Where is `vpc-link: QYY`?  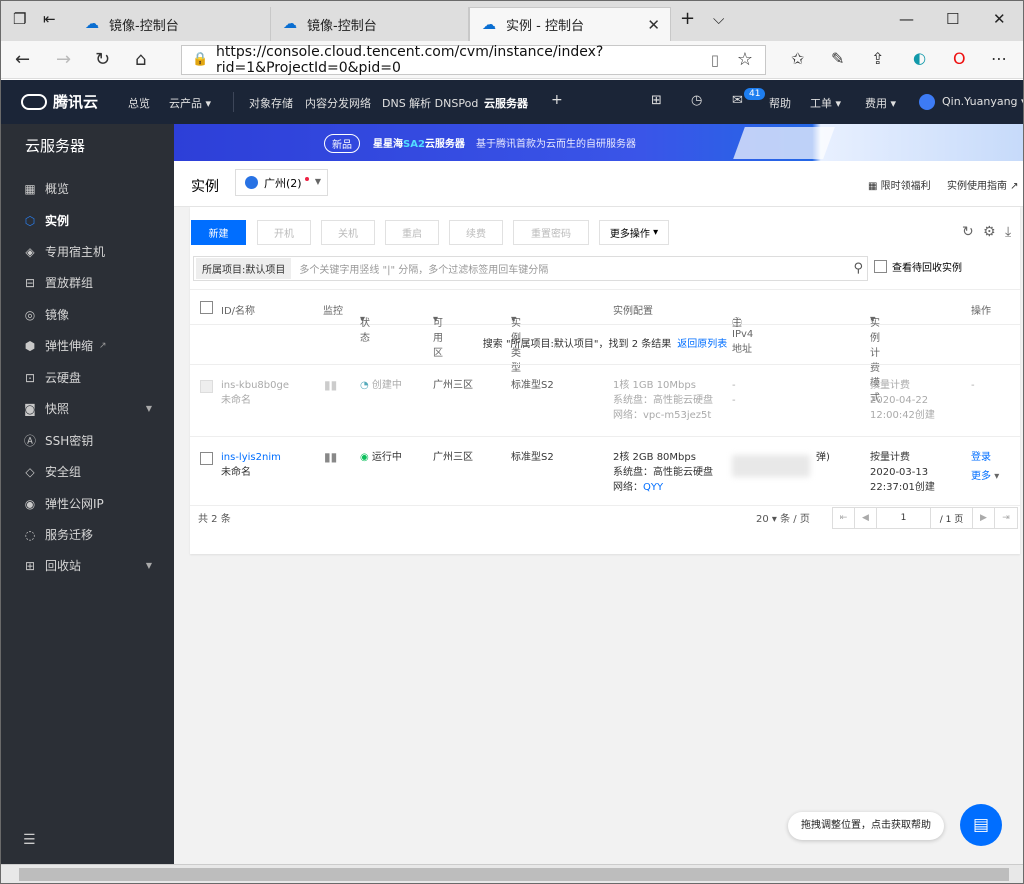
vpc-link: QYY is located at coordinates (653, 487).